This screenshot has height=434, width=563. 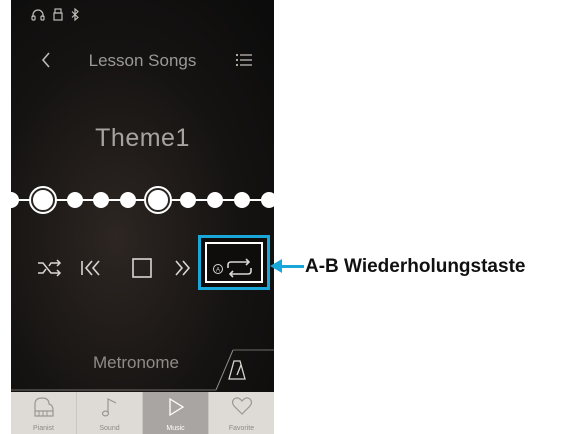 What do you see at coordinates (109, 428) in the screenshot?
I see `nav-sound-label: Sound` at bounding box center [109, 428].